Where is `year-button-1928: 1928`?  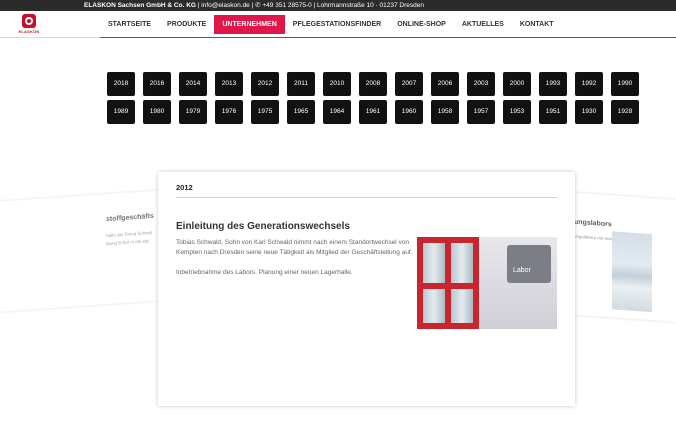 year-button-1928: 1928 is located at coordinates (625, 112).